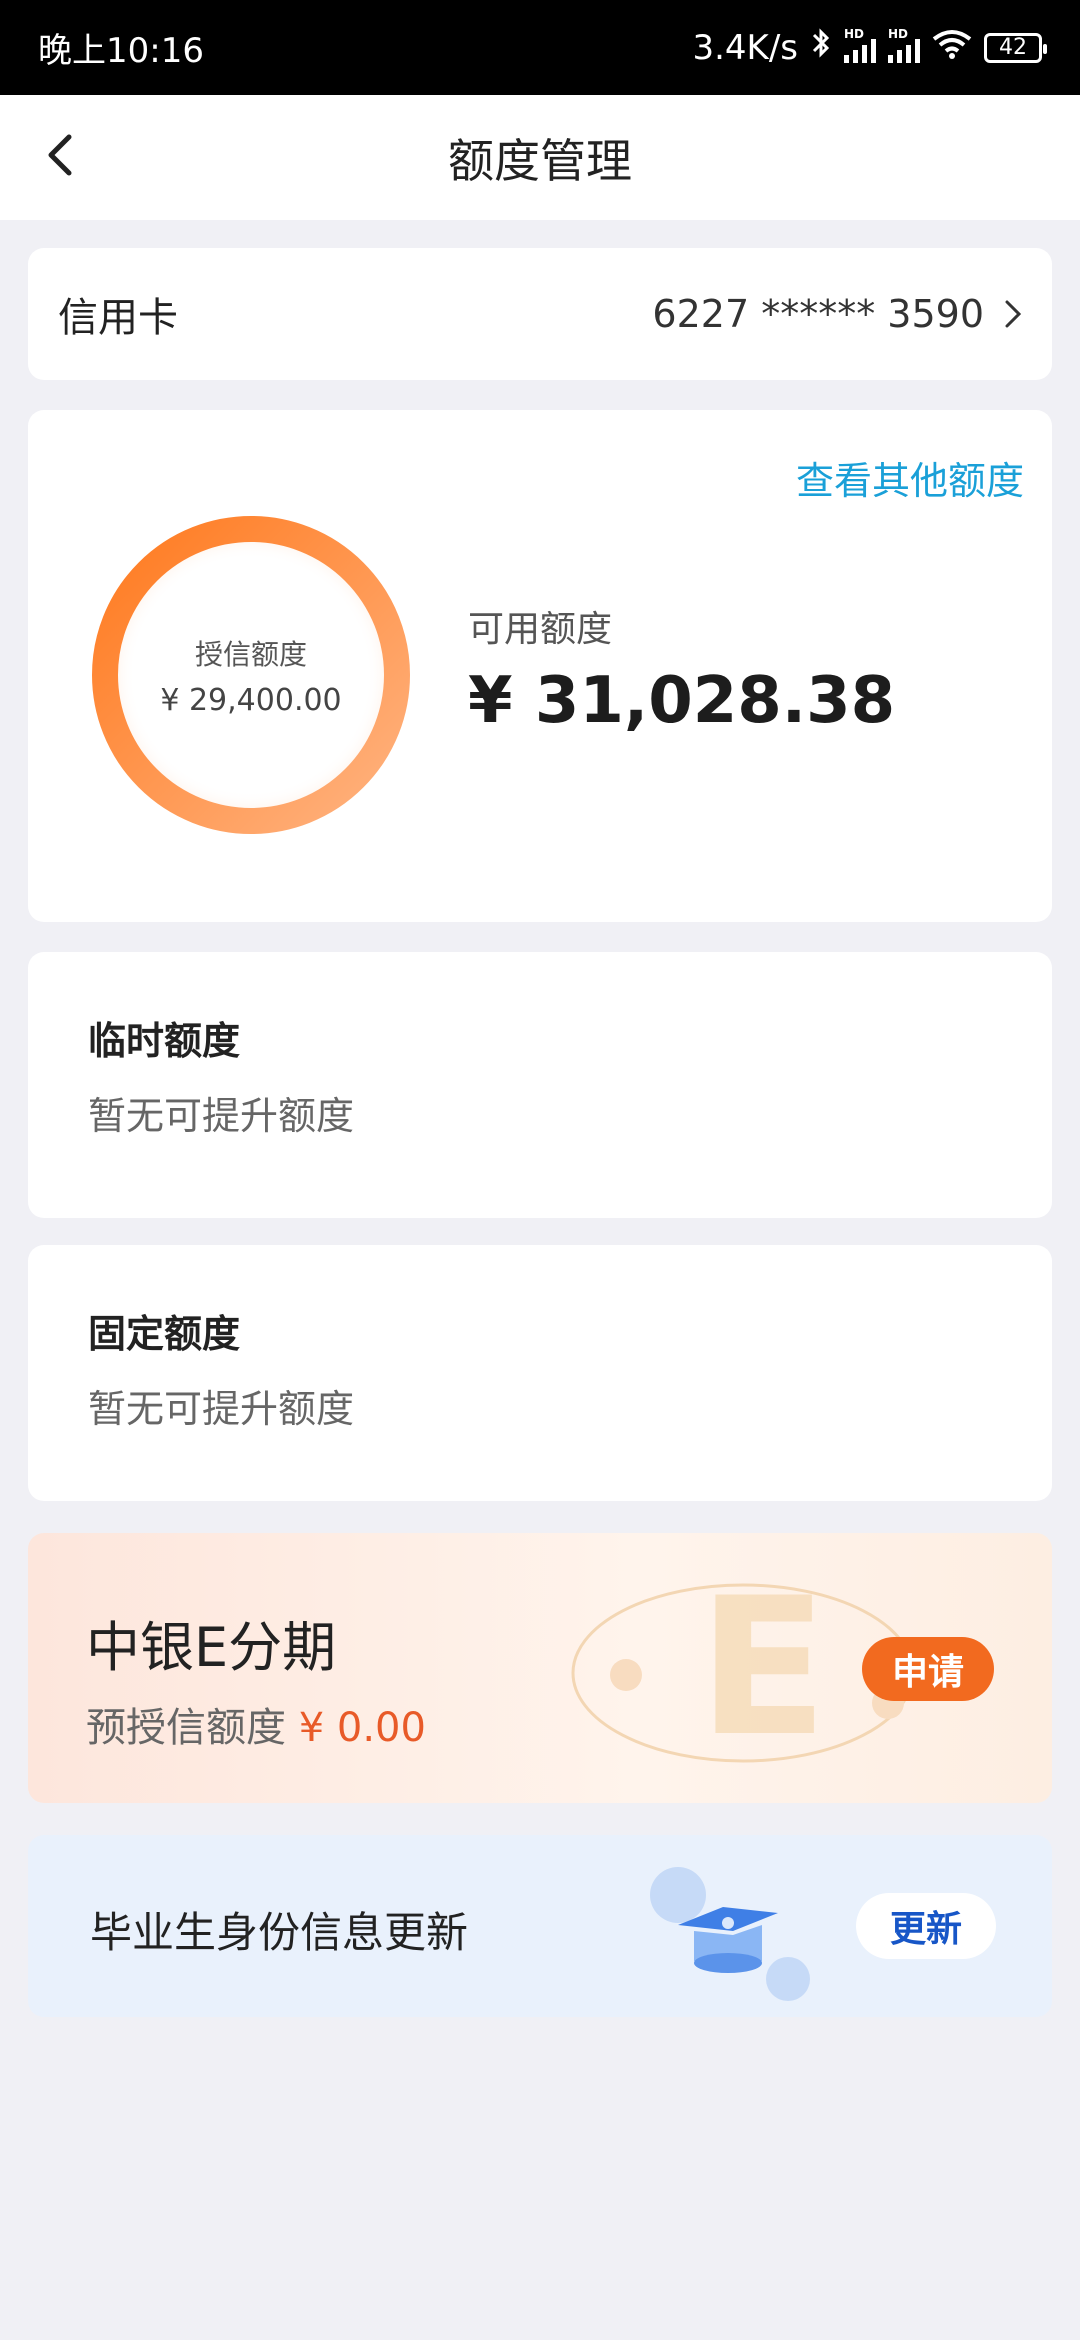 The height and width of the screenshot is (2340, 1080). I want to click on pre-credit-label: 预授信额度, so click(186, 1728).